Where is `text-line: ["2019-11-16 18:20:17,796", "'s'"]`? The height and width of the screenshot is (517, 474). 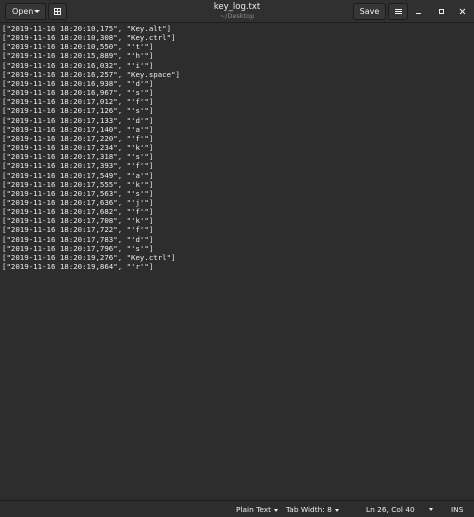 text-line: ["2019-11-16 18:20:17,796", "'s'"] is located at coordinates (78, 248).